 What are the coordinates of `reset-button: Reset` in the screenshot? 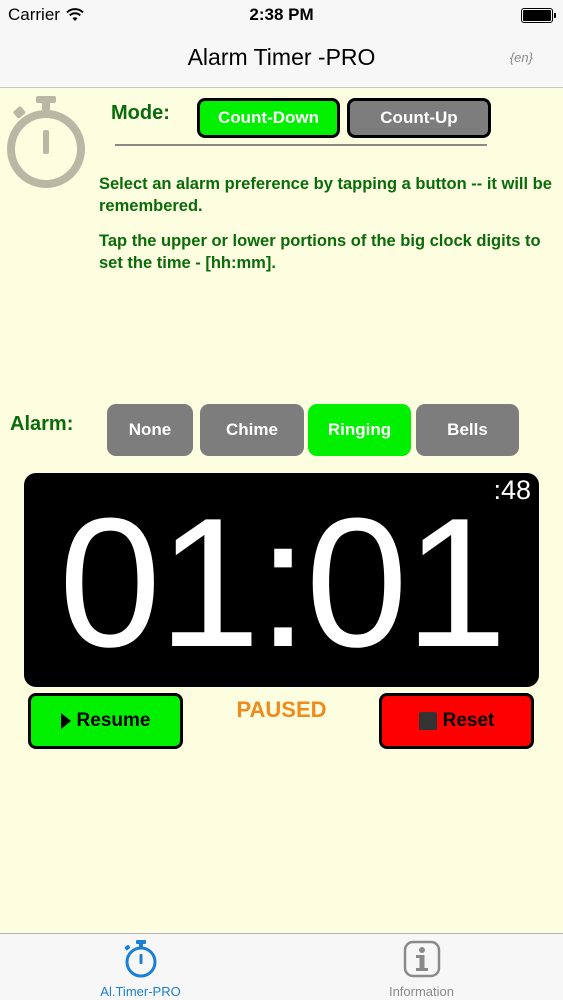 It's located at (456, 721).